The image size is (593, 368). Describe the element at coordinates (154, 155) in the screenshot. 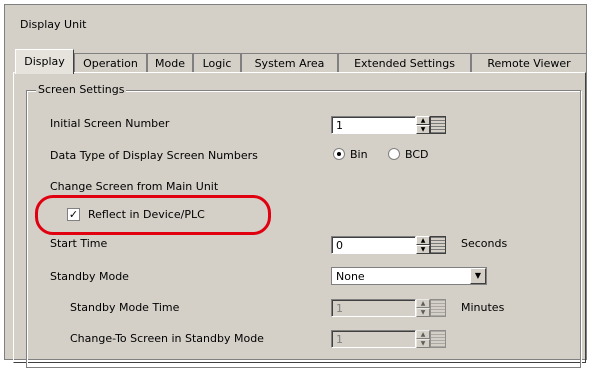

I see `data-type-label: Data Type of Display Screen Numbers` at that location.